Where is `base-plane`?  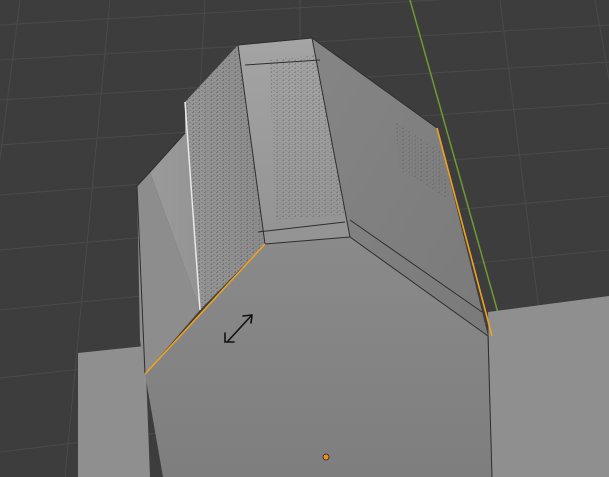 base-plane is located at coordinates (114, 411).